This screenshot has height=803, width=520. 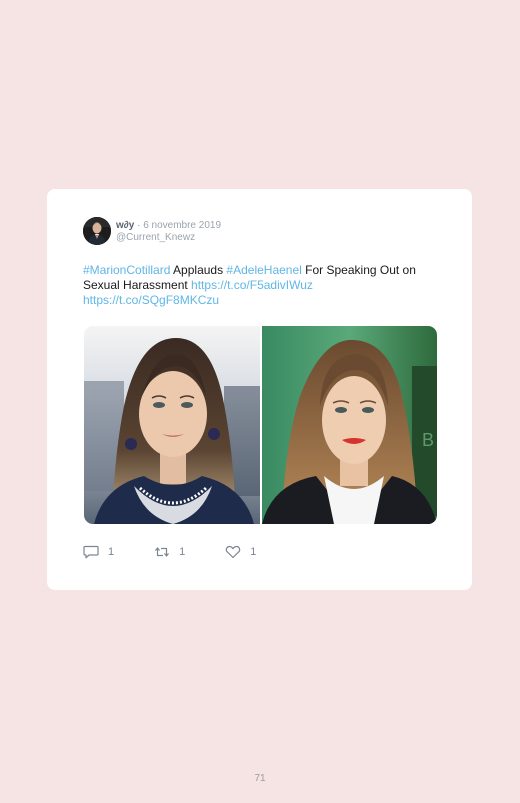 What do you see at coordinates (260, 778) in the screenshot?
I see `page-number: 71` at bounding box center [260, 778].